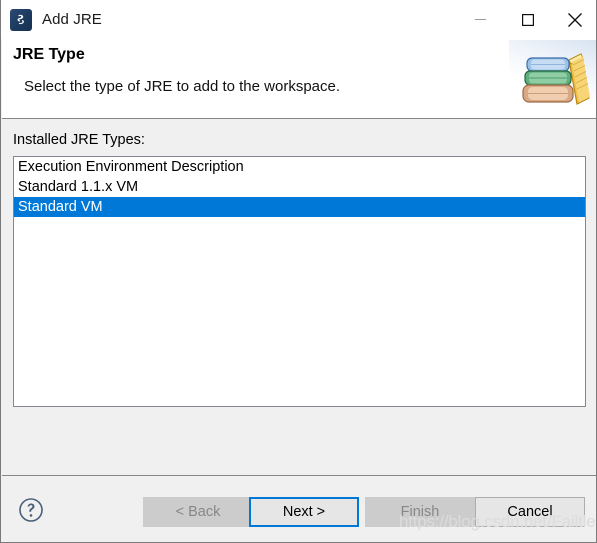 This screenshot has width=597, height=543. I want to click on page-title: JRE Type, so click(49, 54).